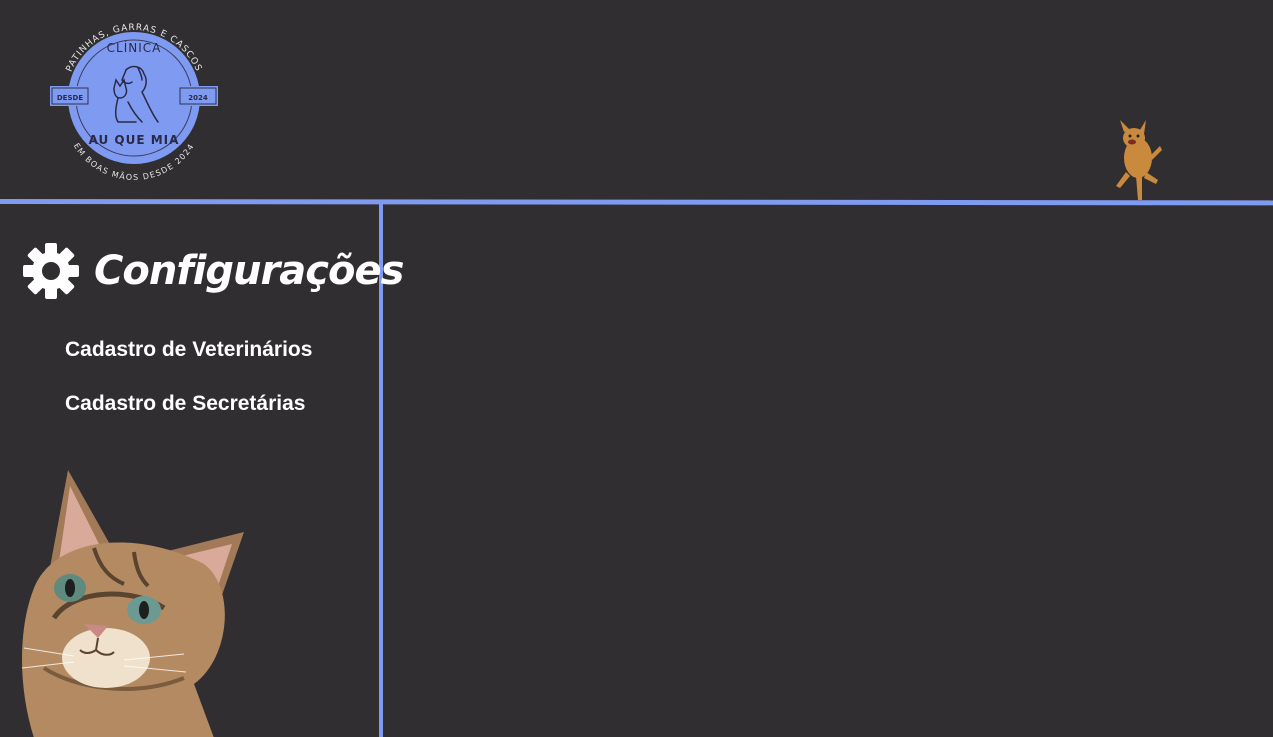 This screenshot has height=737, width=1273. What do you see at coordinates (132, 603) in the screenshot?
I see `cat-photo` at bounding box center [132, 603].